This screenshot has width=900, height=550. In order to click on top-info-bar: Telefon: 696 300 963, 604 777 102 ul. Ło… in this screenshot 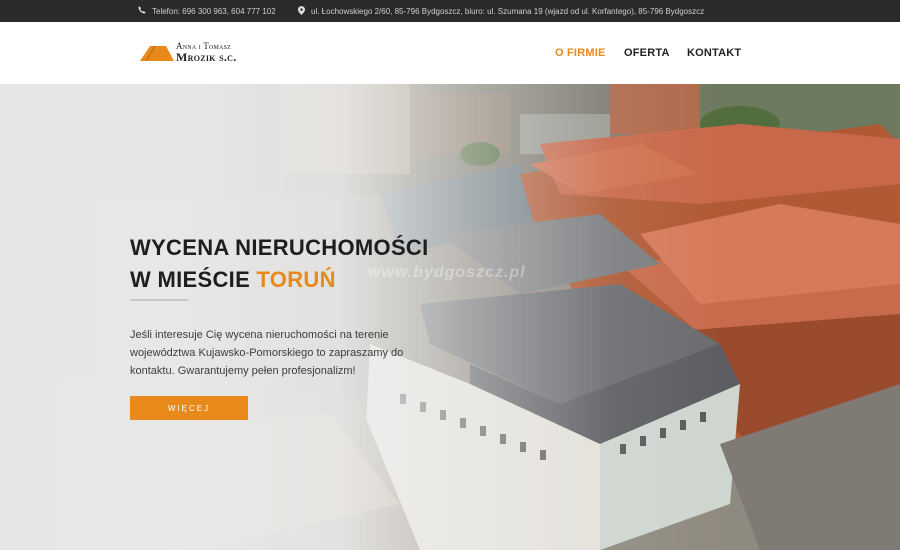, I will do `click(450, 11)`.